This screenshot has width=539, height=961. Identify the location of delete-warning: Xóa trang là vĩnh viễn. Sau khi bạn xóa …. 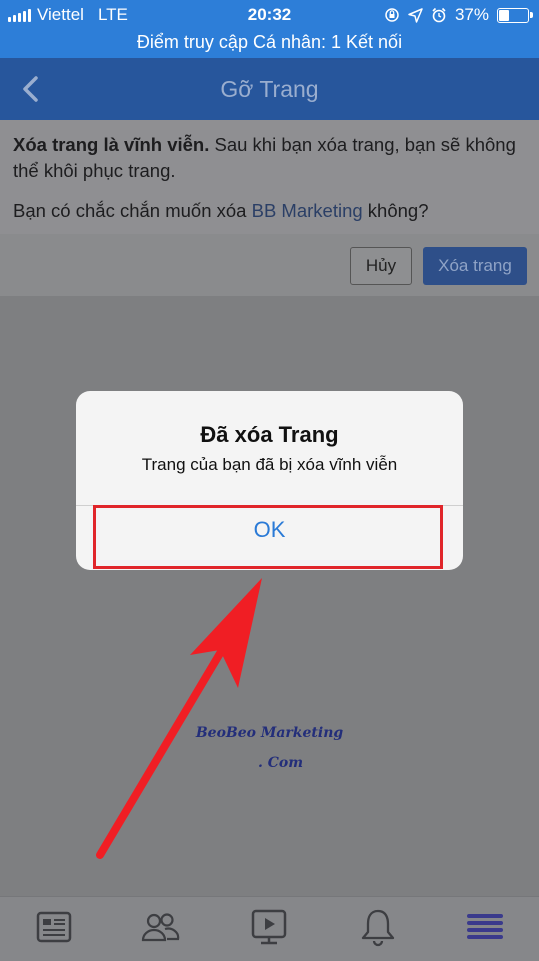
(269, 177).